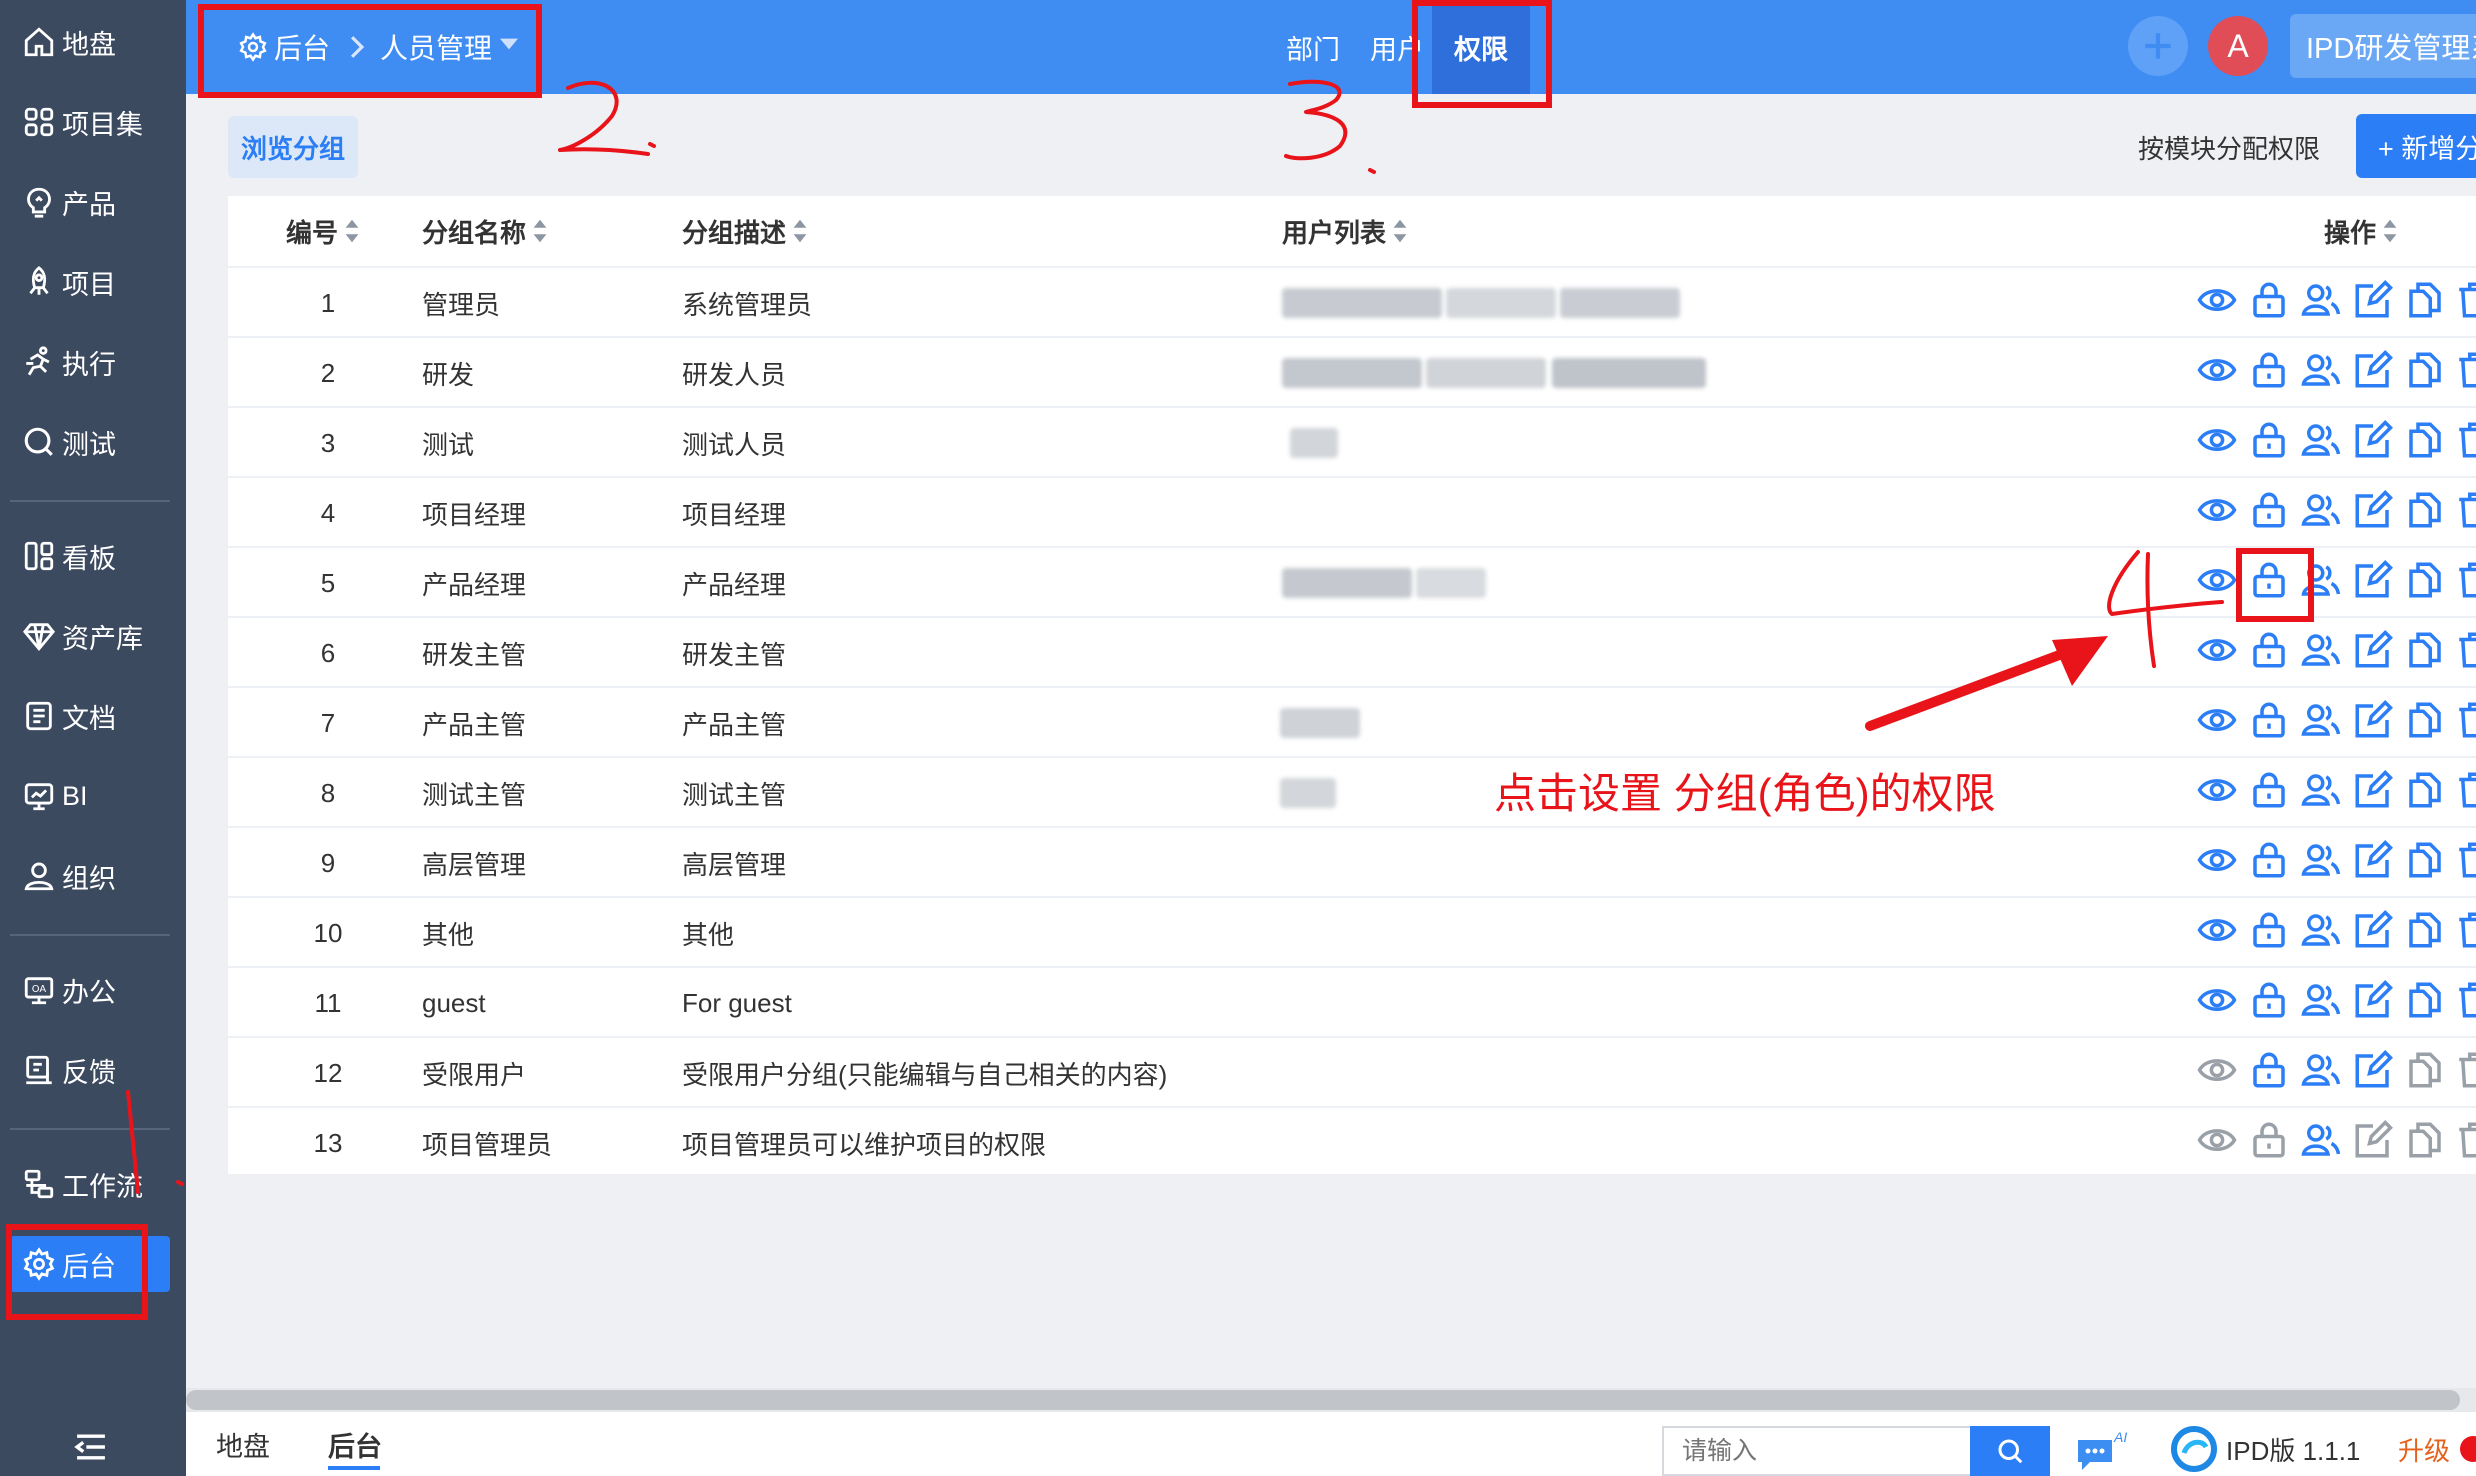 The height and width of the screenshot is (1476, 2476). I want to click on column-header-actions: 操作, so click(2361, 231).